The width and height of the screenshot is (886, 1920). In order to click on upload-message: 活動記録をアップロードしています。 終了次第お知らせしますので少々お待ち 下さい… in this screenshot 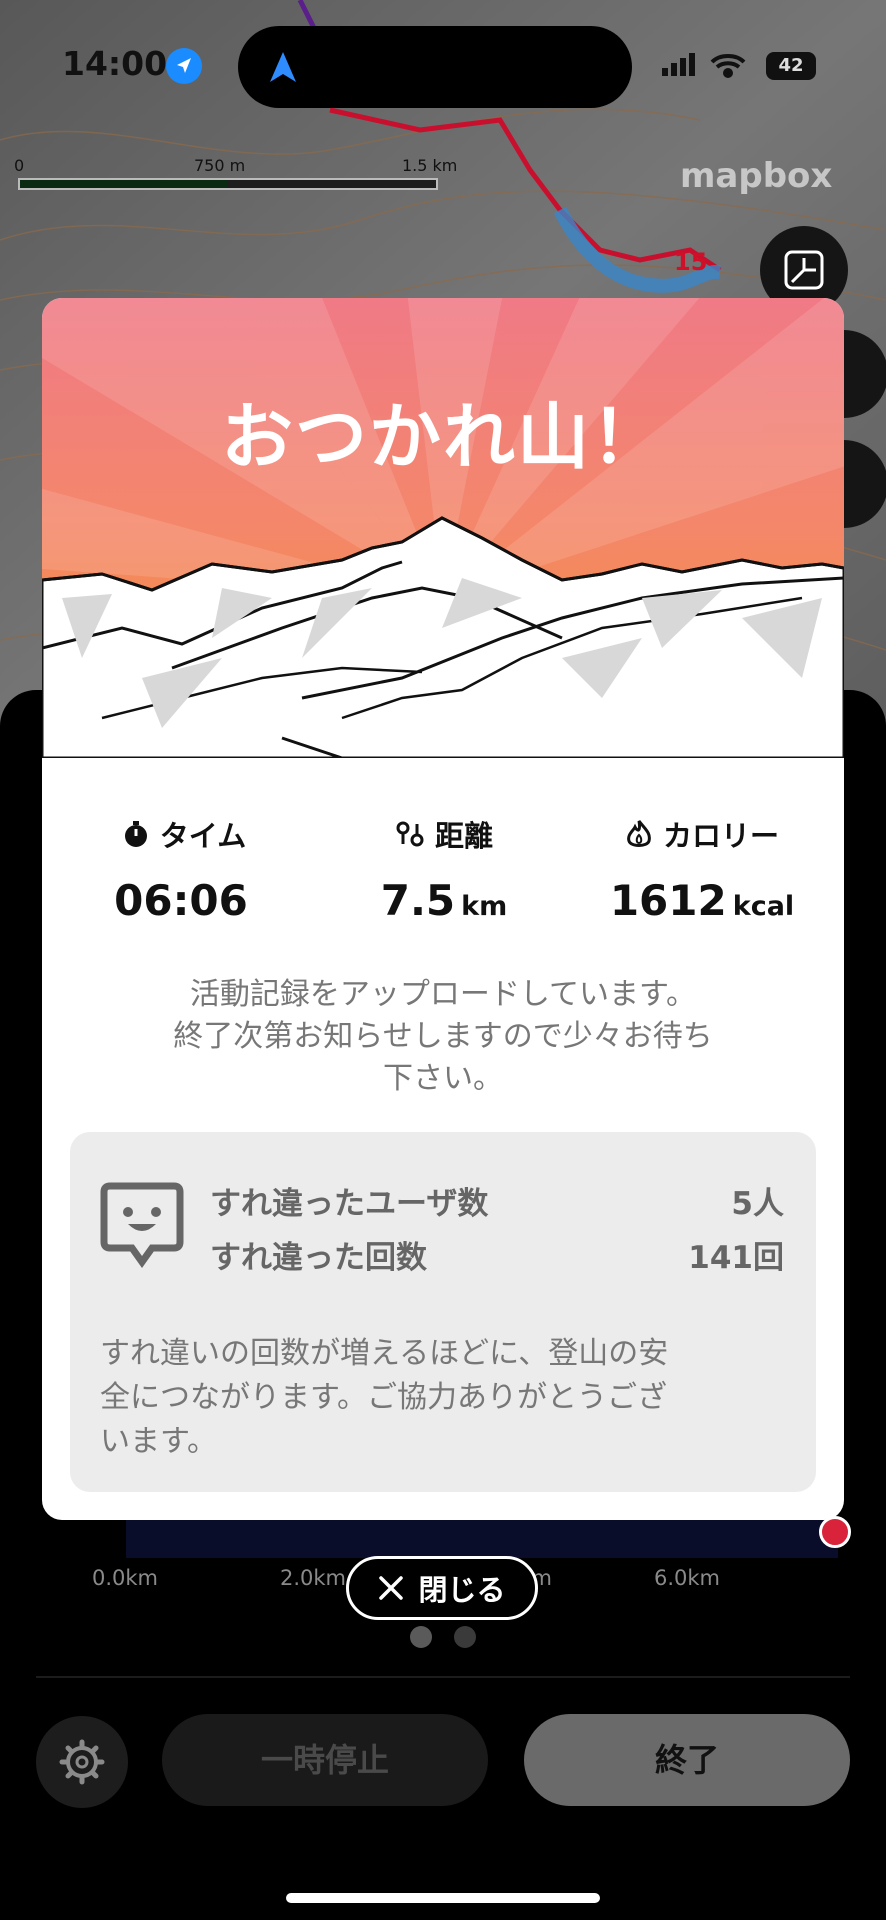, I will do `click(443, 1037)`.